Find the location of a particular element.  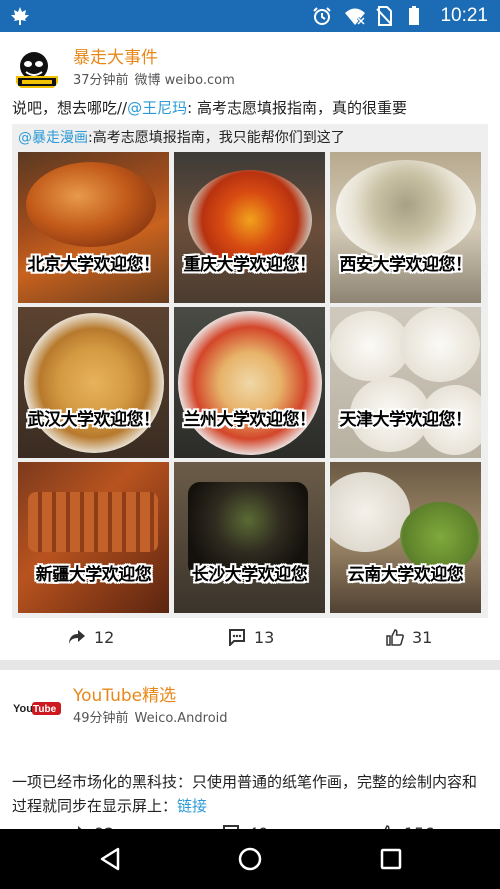

comment-button: 40 is located at coordinates (245, 823).